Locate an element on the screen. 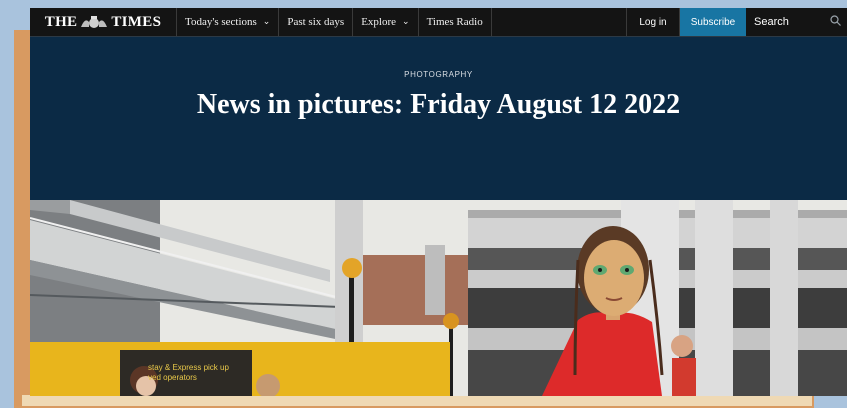  login-link: Log in is located at coordinates (653, 22).